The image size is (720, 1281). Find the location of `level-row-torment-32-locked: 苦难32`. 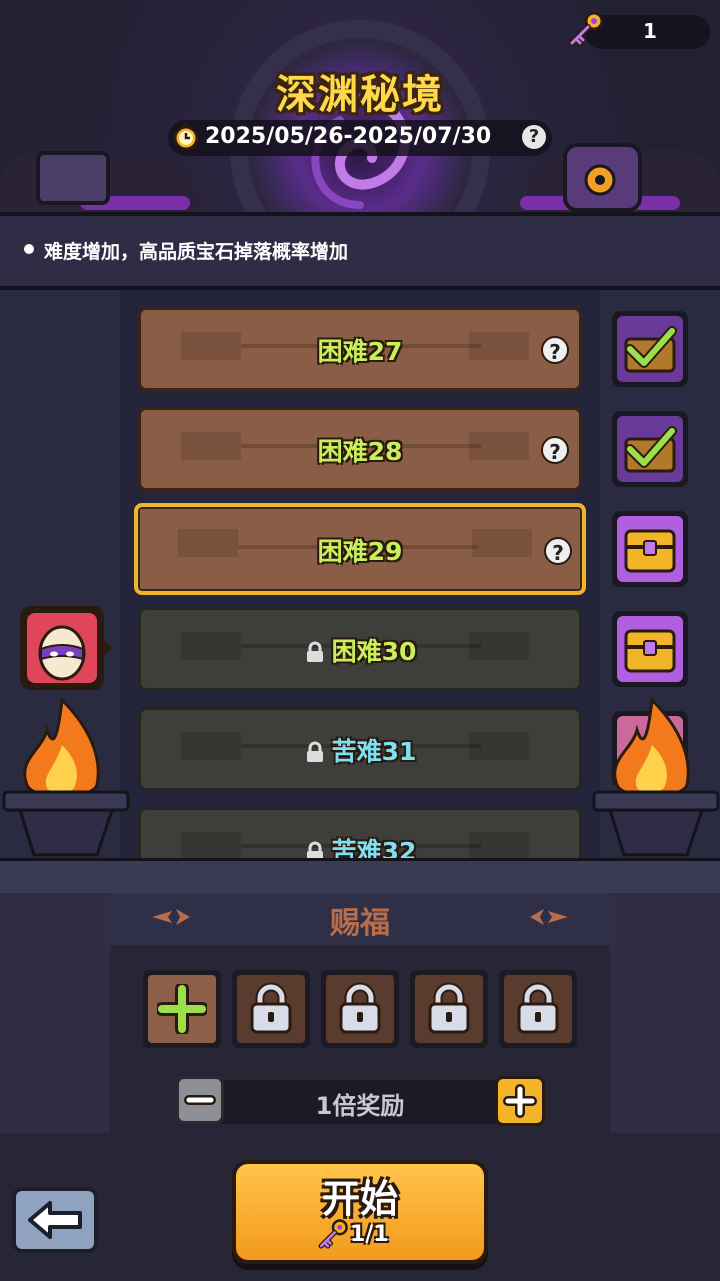

level-row-torment-32-locked: 苦难32 is located at coordinates (360, 832).